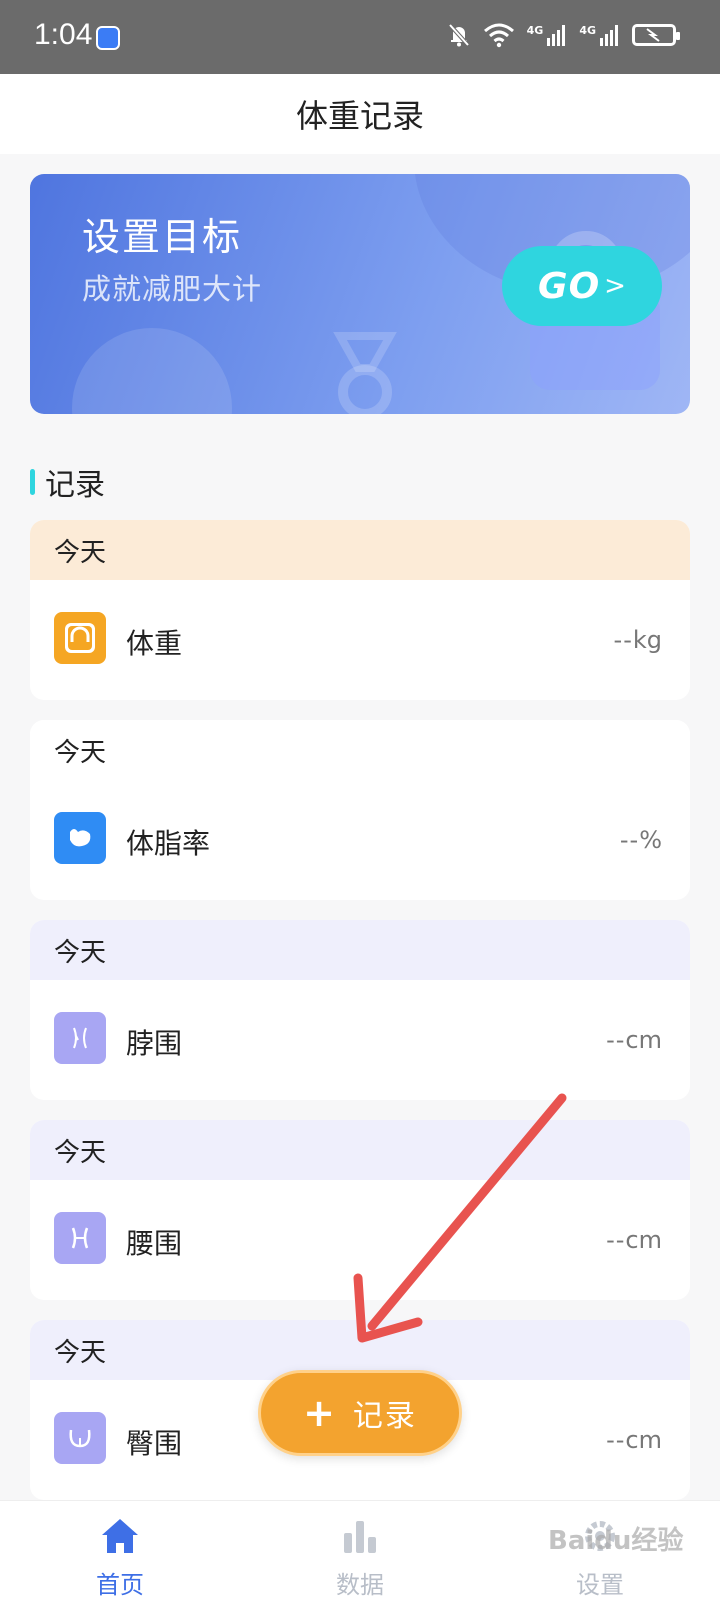 The image size is (720, 1600). What do you see at coordinates (120, 1535) in the screenshot?
I see `home-icon` at bounding box center [120, 1535].